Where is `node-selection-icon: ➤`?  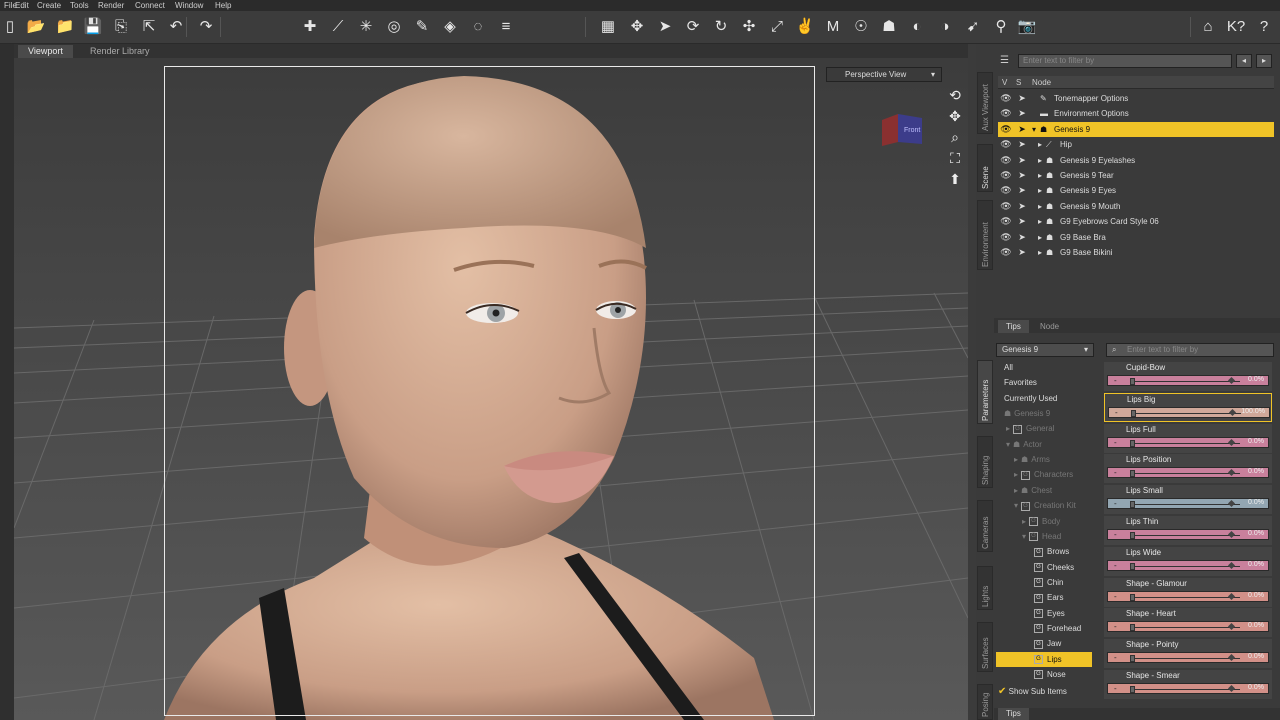 node-selection-icon: ➤ is located at coordinates (665, 27).